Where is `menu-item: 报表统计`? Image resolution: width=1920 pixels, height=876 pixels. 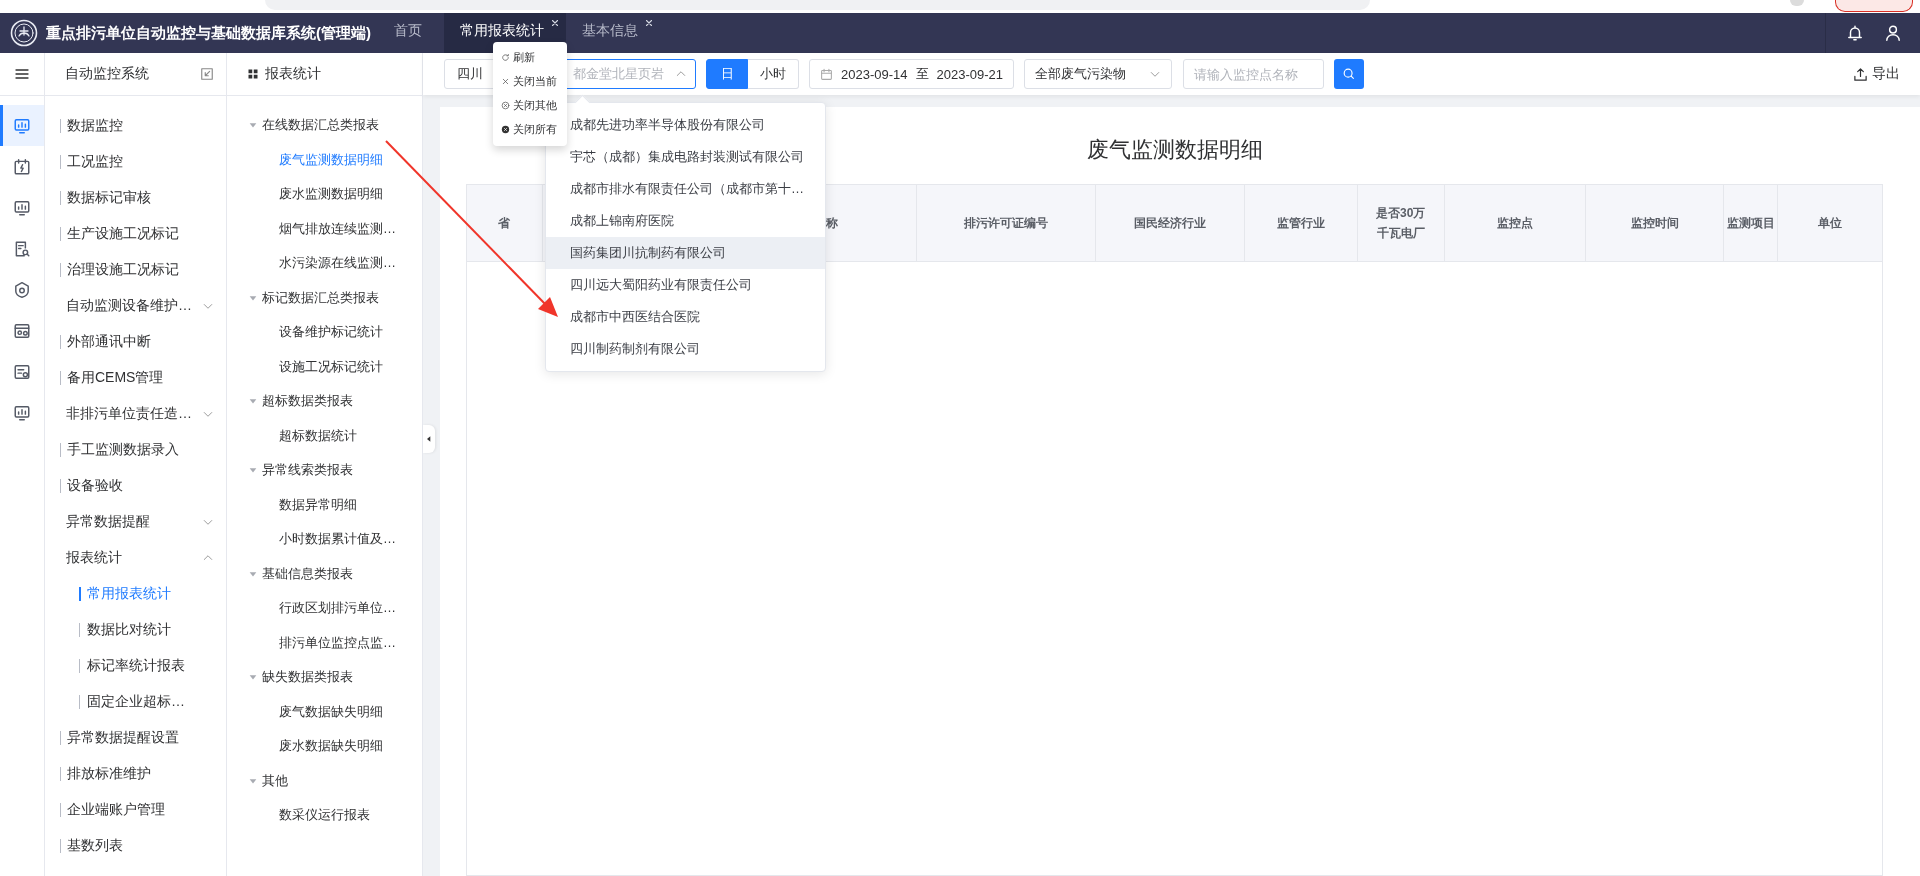
menu-item: 报表统计 is located at coordinates (135, 558).